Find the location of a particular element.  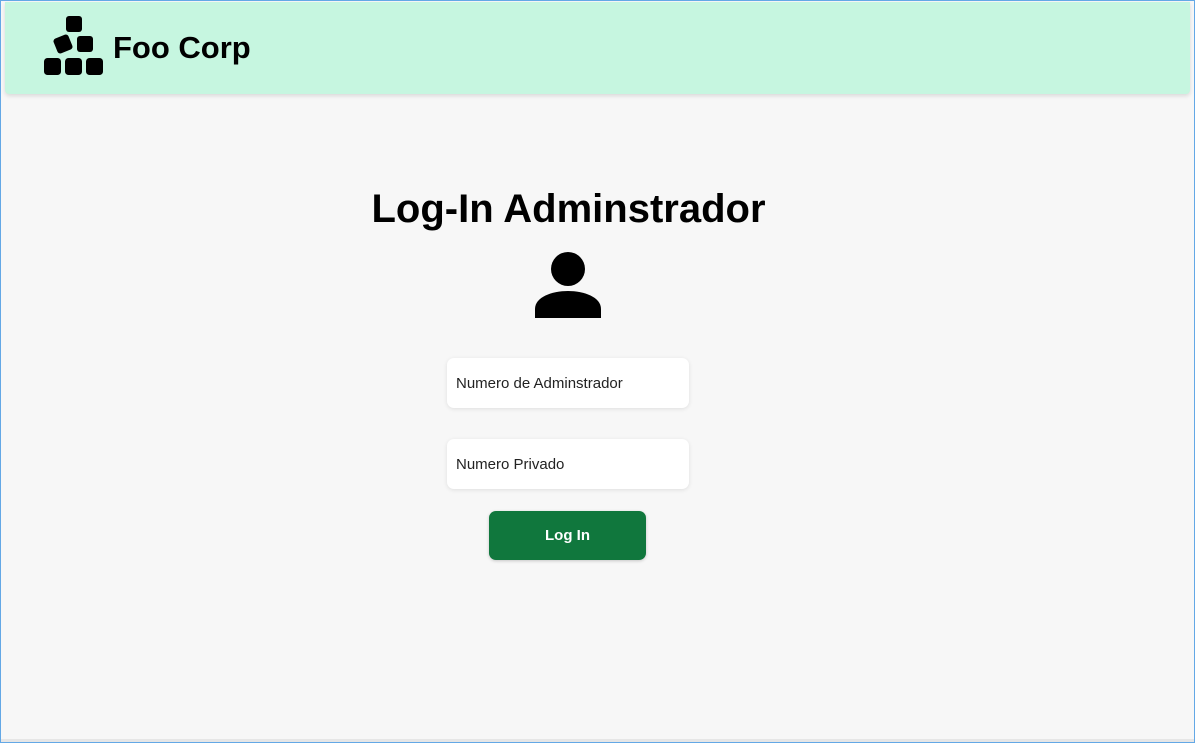

login-button: Log In is located at coordinates (567, 535).